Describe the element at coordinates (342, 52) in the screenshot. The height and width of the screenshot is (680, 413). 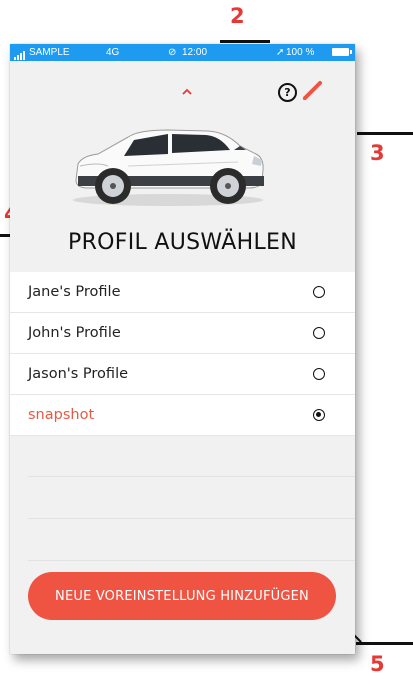
I see `battery-icon` at that location.